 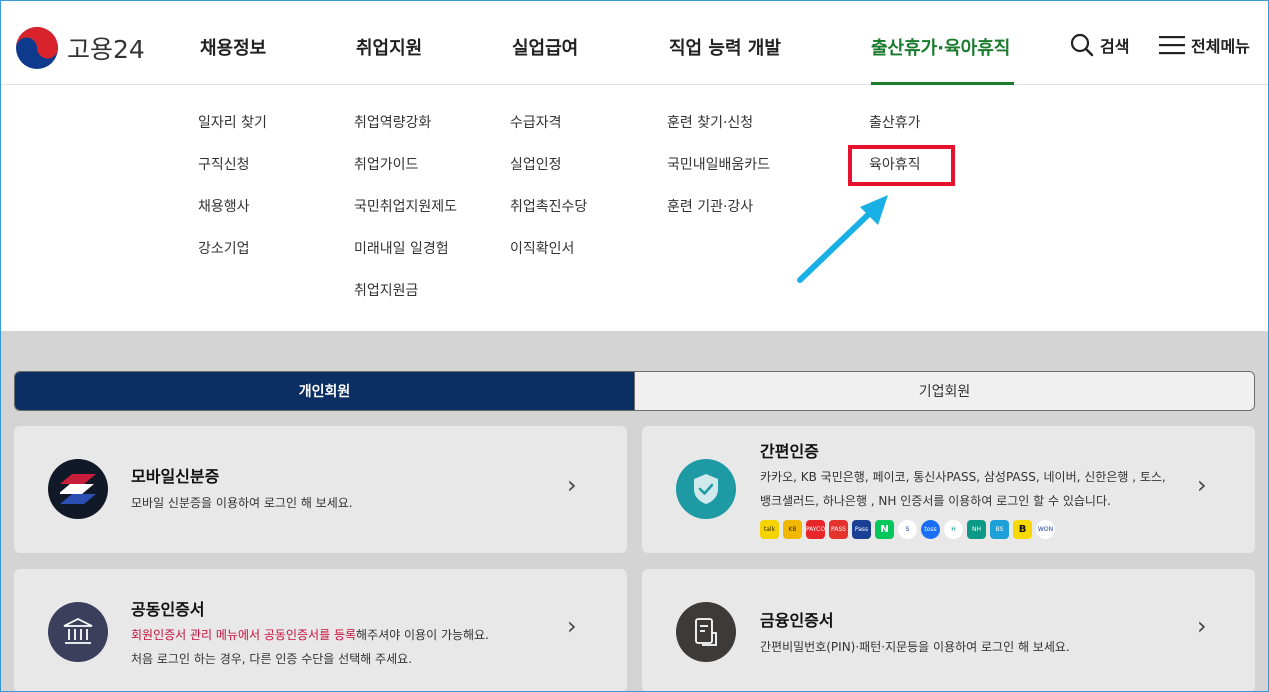 I want to click on full-menu-label: 전체메뉴, so click(x=1220, y=46).